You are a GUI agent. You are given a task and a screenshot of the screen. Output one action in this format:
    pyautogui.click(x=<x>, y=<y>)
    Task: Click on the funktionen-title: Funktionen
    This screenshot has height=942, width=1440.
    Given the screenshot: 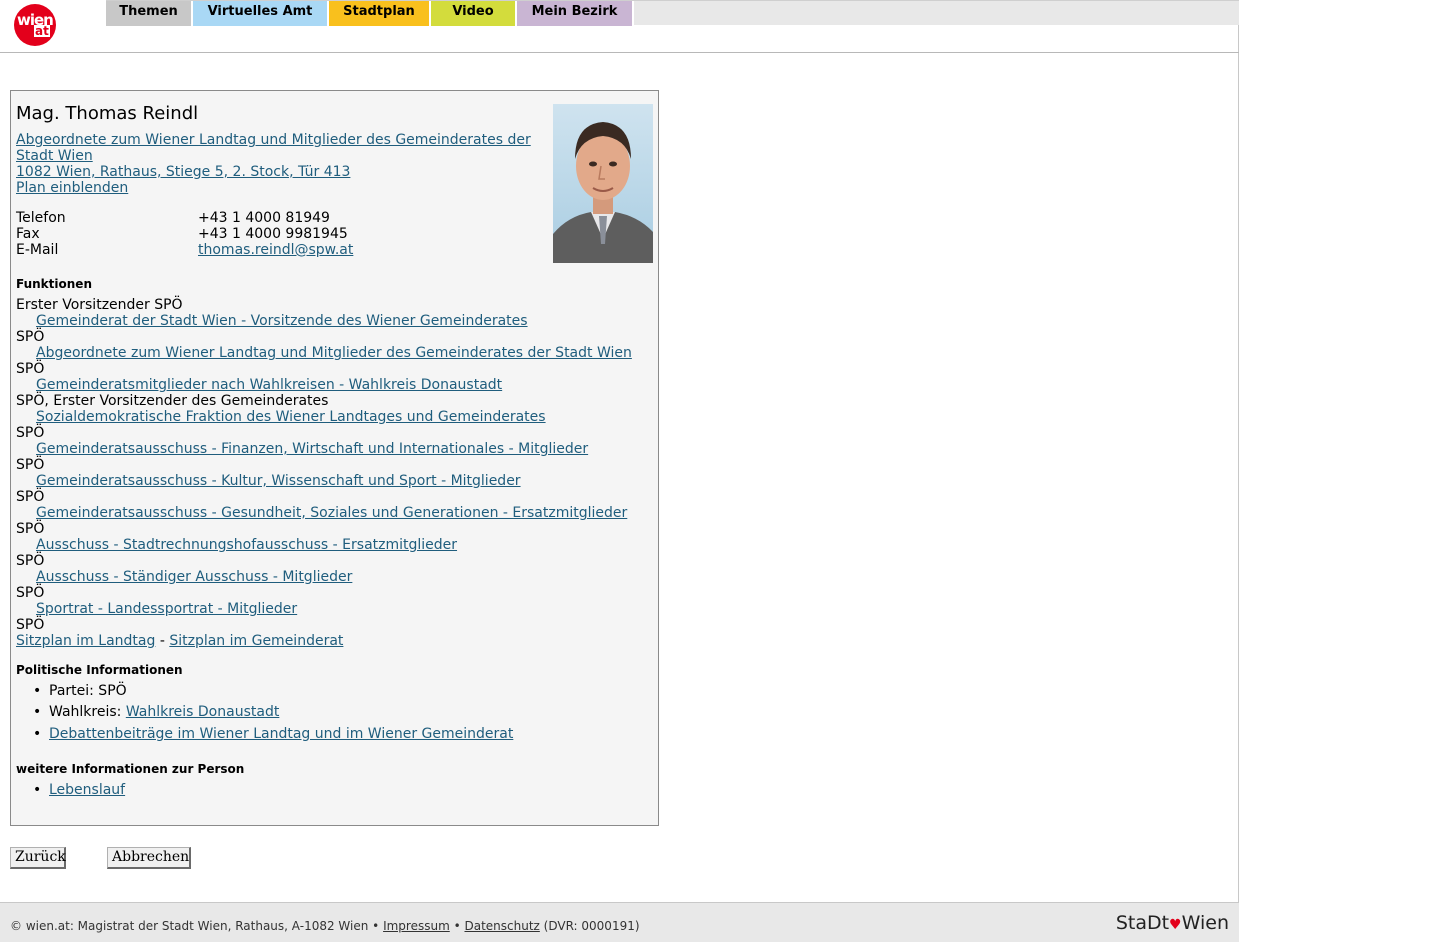 What is the action you would take?
    pyautogui.click(x=54, y=284)
    